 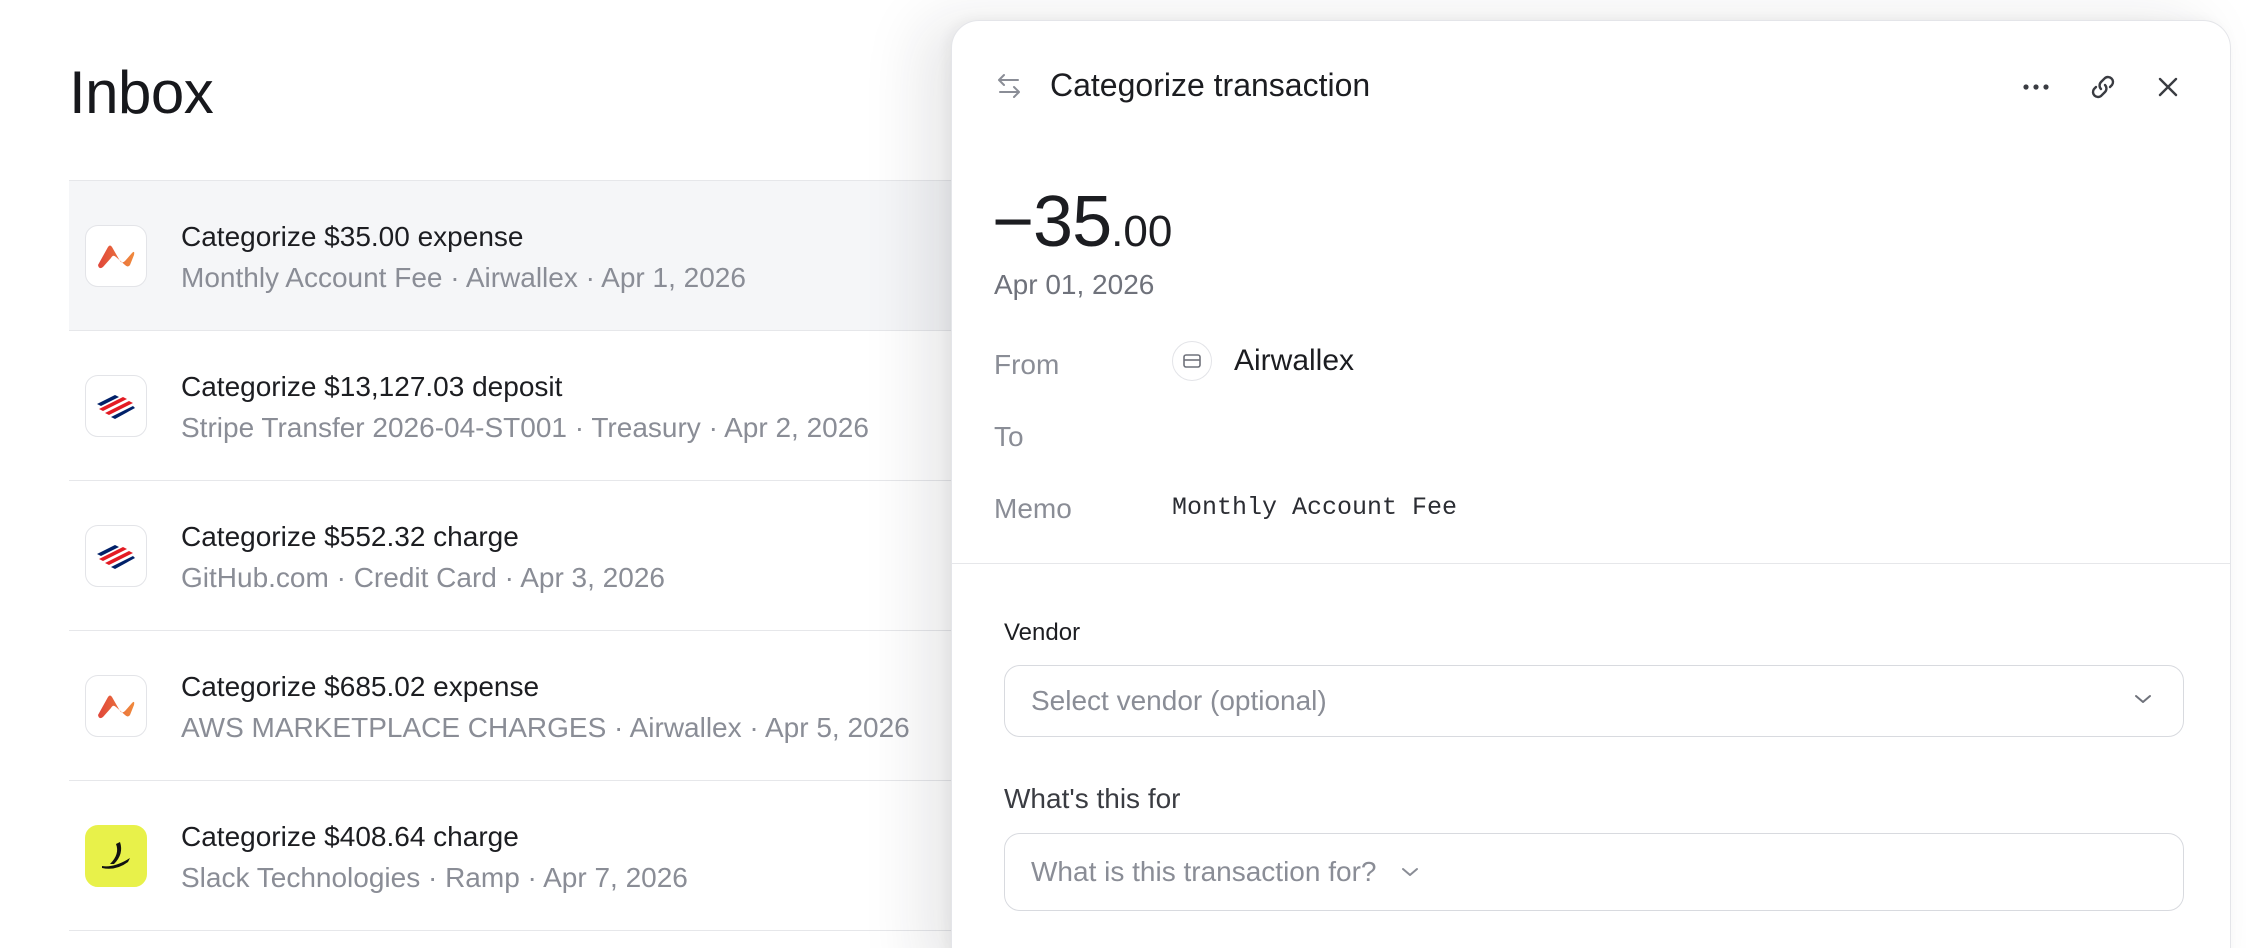 I want to click on inbox-item-title: Categorize $13,127.03 deposit, so click(x=372, y=386).